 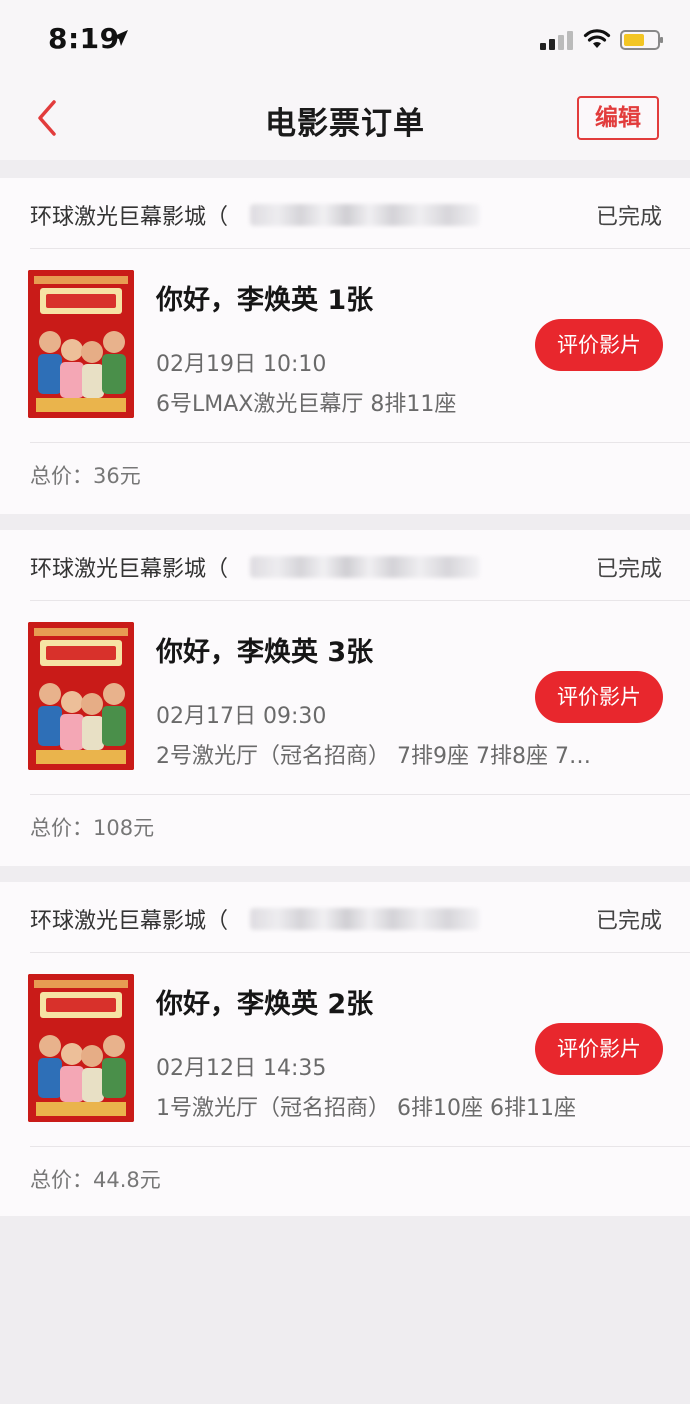 What do you see at coordinates (641, 40) in the screenshot?
I see `battery-icon` at bounding box center [641, 40].